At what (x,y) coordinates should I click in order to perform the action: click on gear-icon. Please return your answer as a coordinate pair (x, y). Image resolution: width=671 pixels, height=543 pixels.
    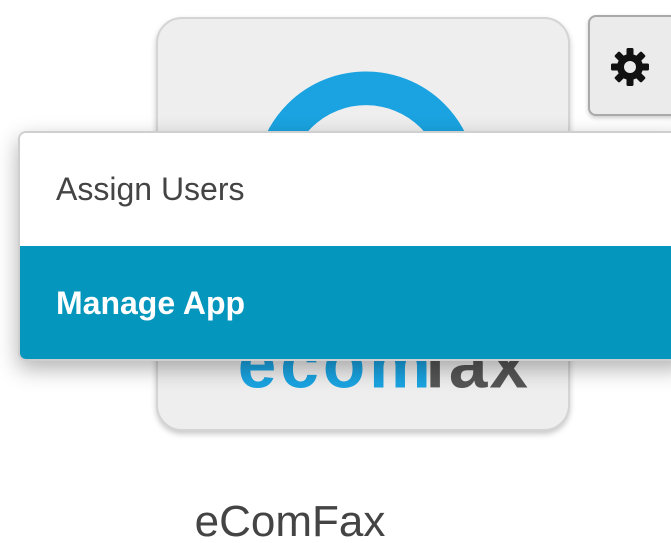
    Looking at the image, I should click on (630, 67).